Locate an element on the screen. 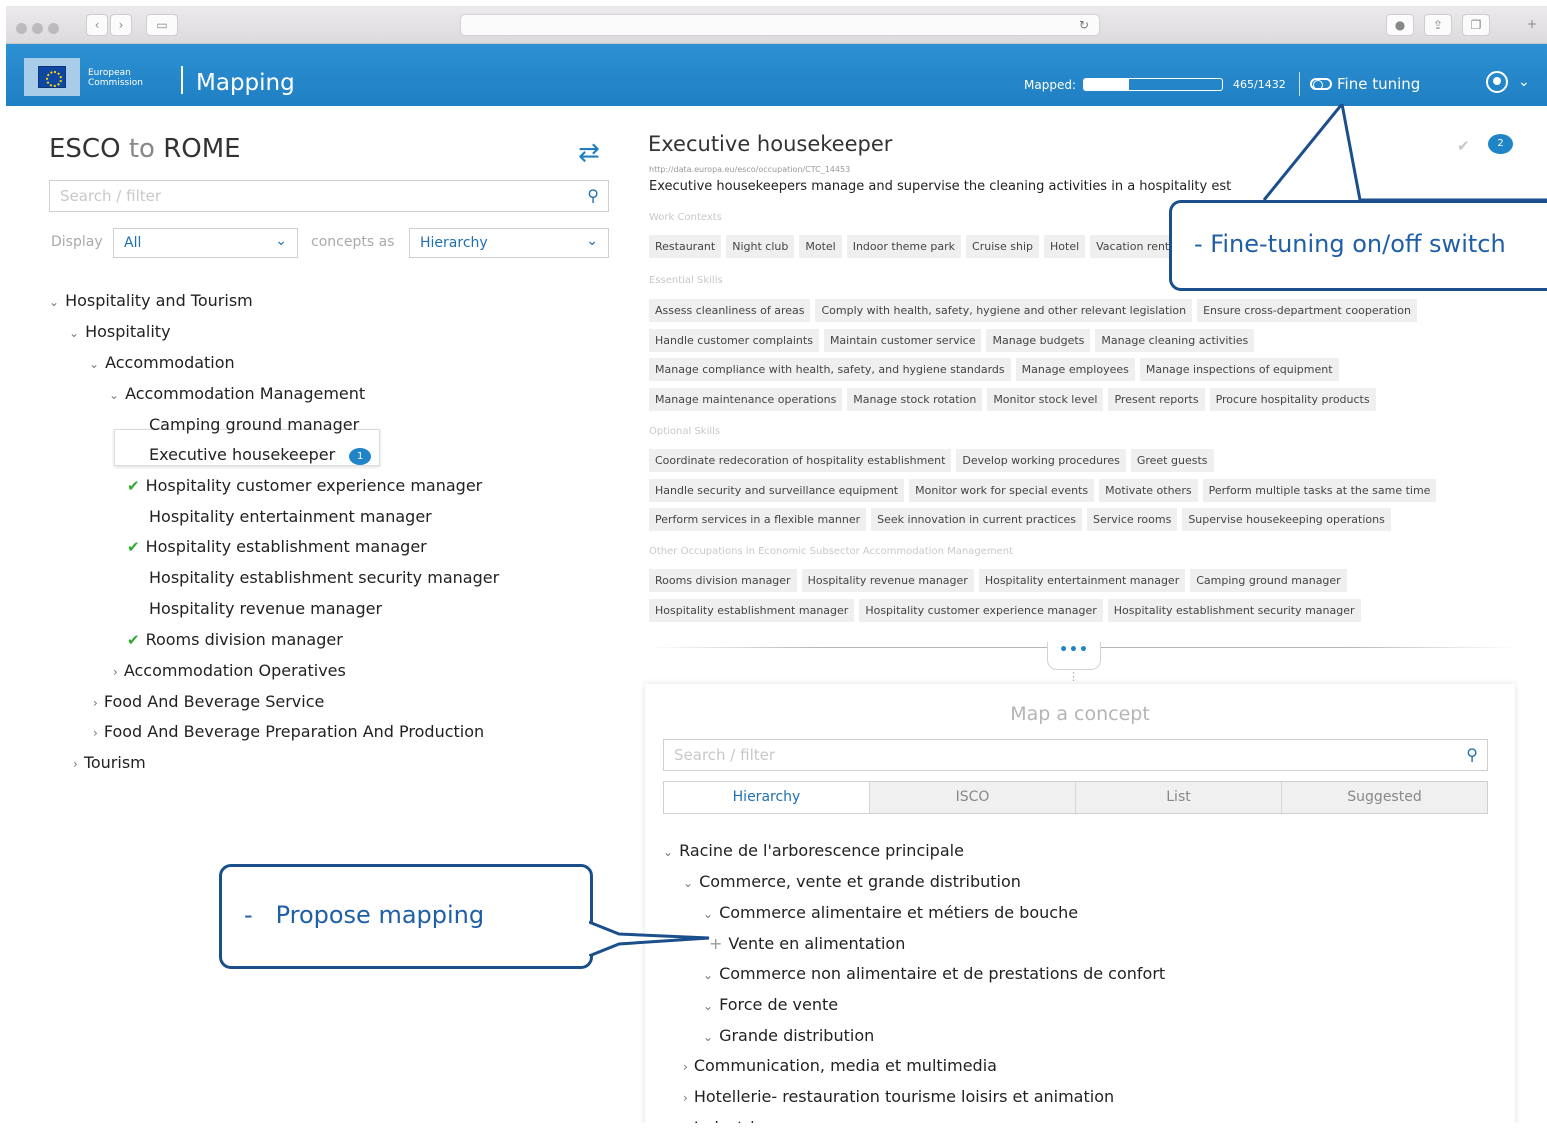 This screenshot has height=1129, width=1547. tree-item: Hospitality revenue manager is located at coordinates (265, 608).